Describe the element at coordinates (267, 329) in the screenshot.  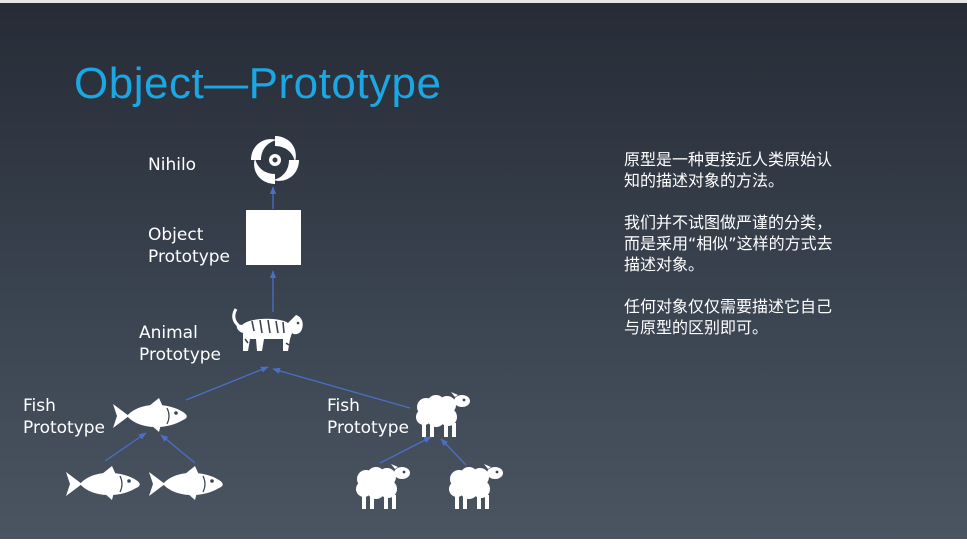
I see `tiger-icon` at that location.